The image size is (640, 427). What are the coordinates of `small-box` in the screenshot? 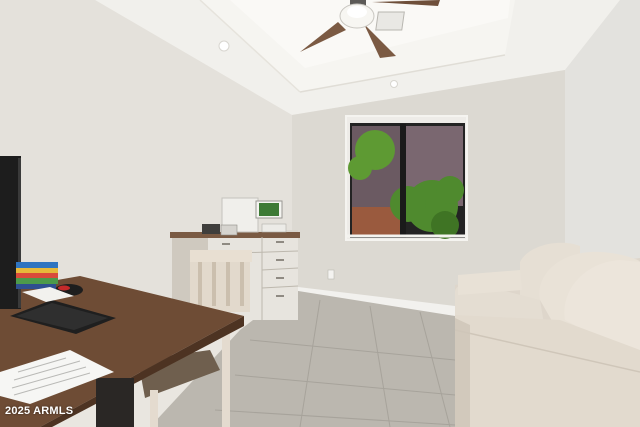 It's located at (211, 229).